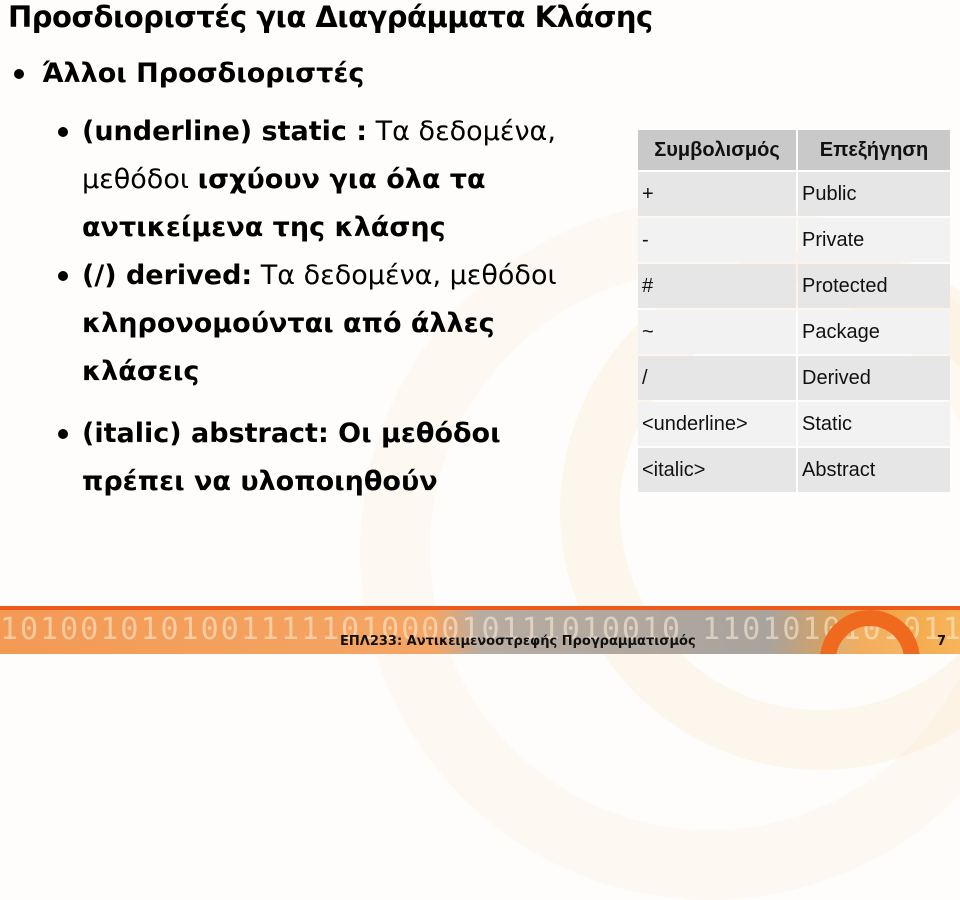  I want to click on bullet-lead: (underline) static :, so click(225, 131).